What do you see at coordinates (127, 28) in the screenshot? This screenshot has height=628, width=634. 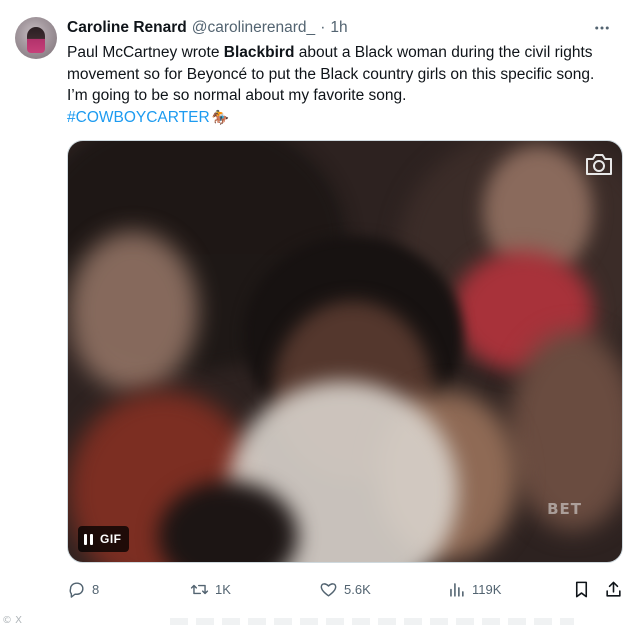 I see `author-name: Caroline Renard` at bounding box center [127, 28].